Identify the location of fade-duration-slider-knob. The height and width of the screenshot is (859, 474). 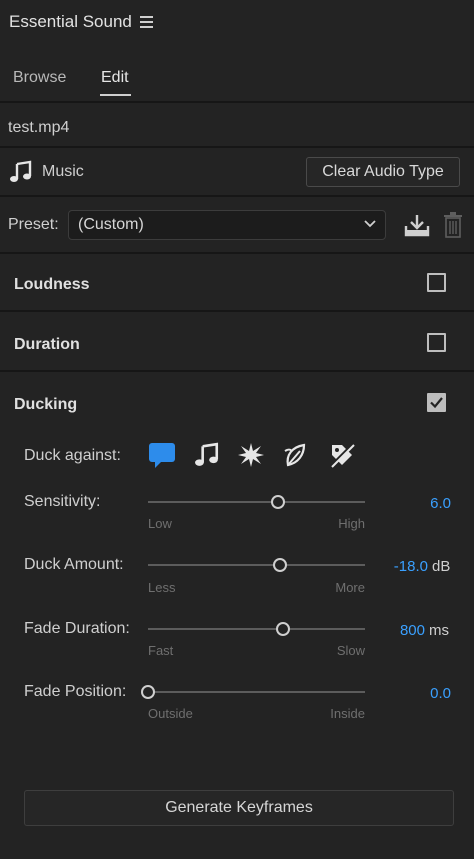
(282, 629).